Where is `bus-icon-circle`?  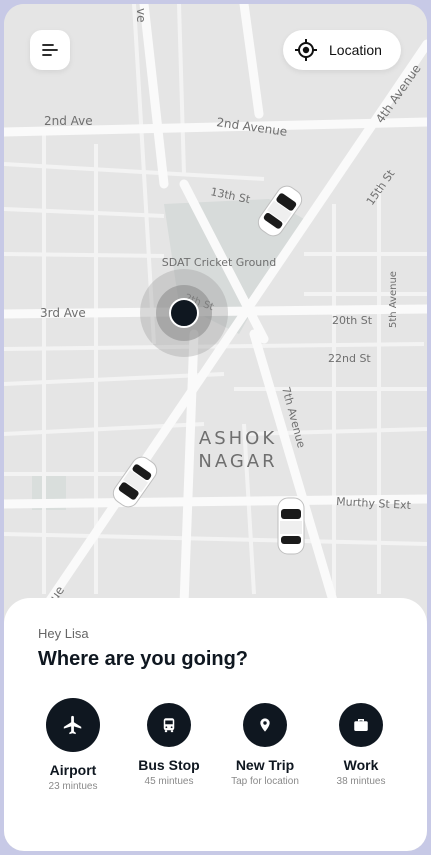
bus-icon-circle is located at coordinates (169, 725).